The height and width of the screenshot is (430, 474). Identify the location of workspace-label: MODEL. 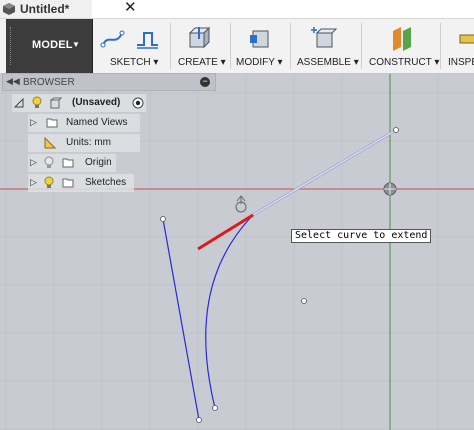
(52, 45).